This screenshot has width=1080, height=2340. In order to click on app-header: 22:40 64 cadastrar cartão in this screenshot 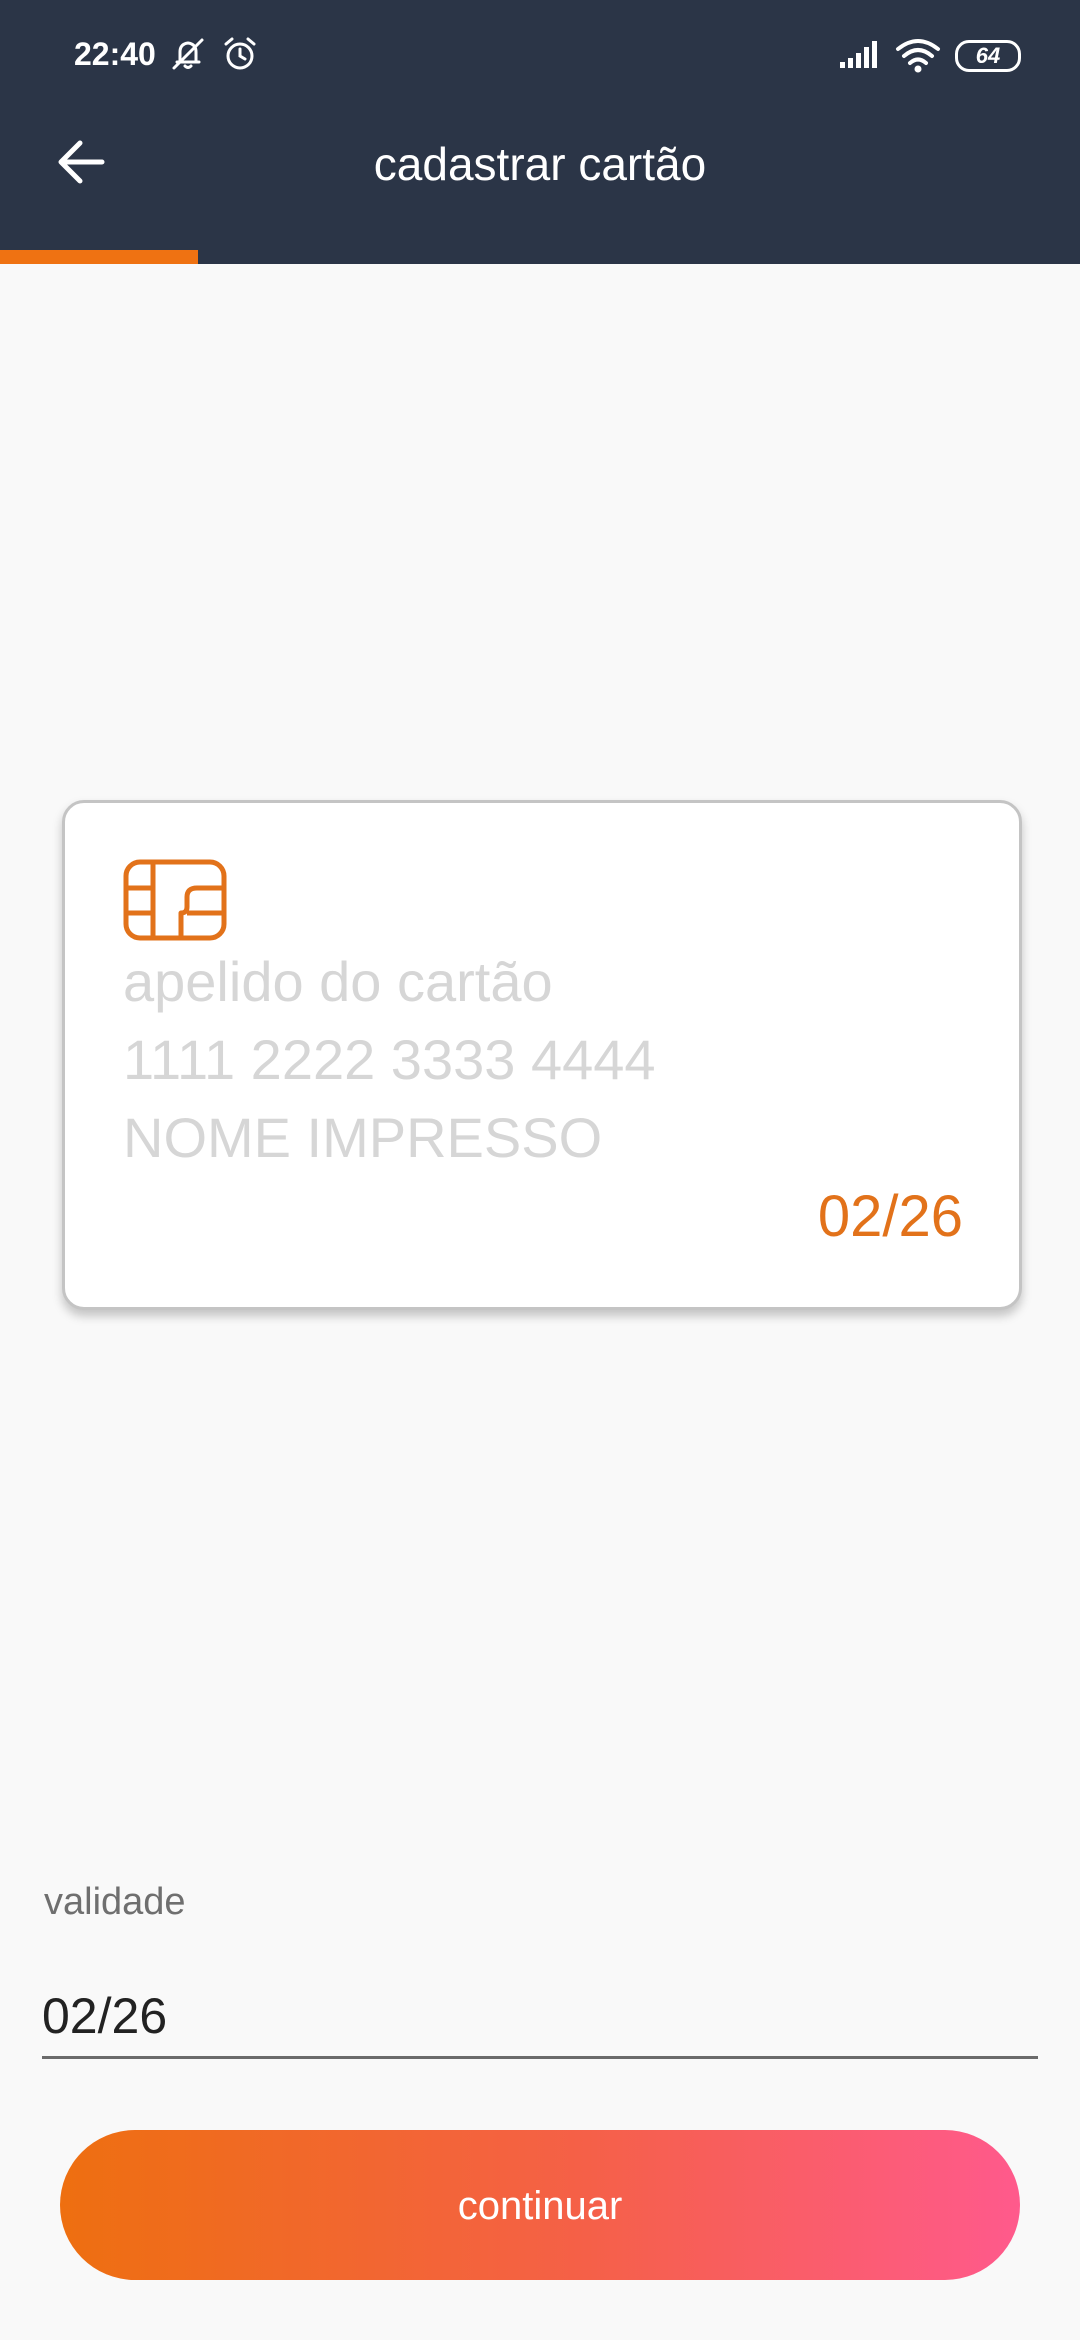, I will do `click(540, 132)`.